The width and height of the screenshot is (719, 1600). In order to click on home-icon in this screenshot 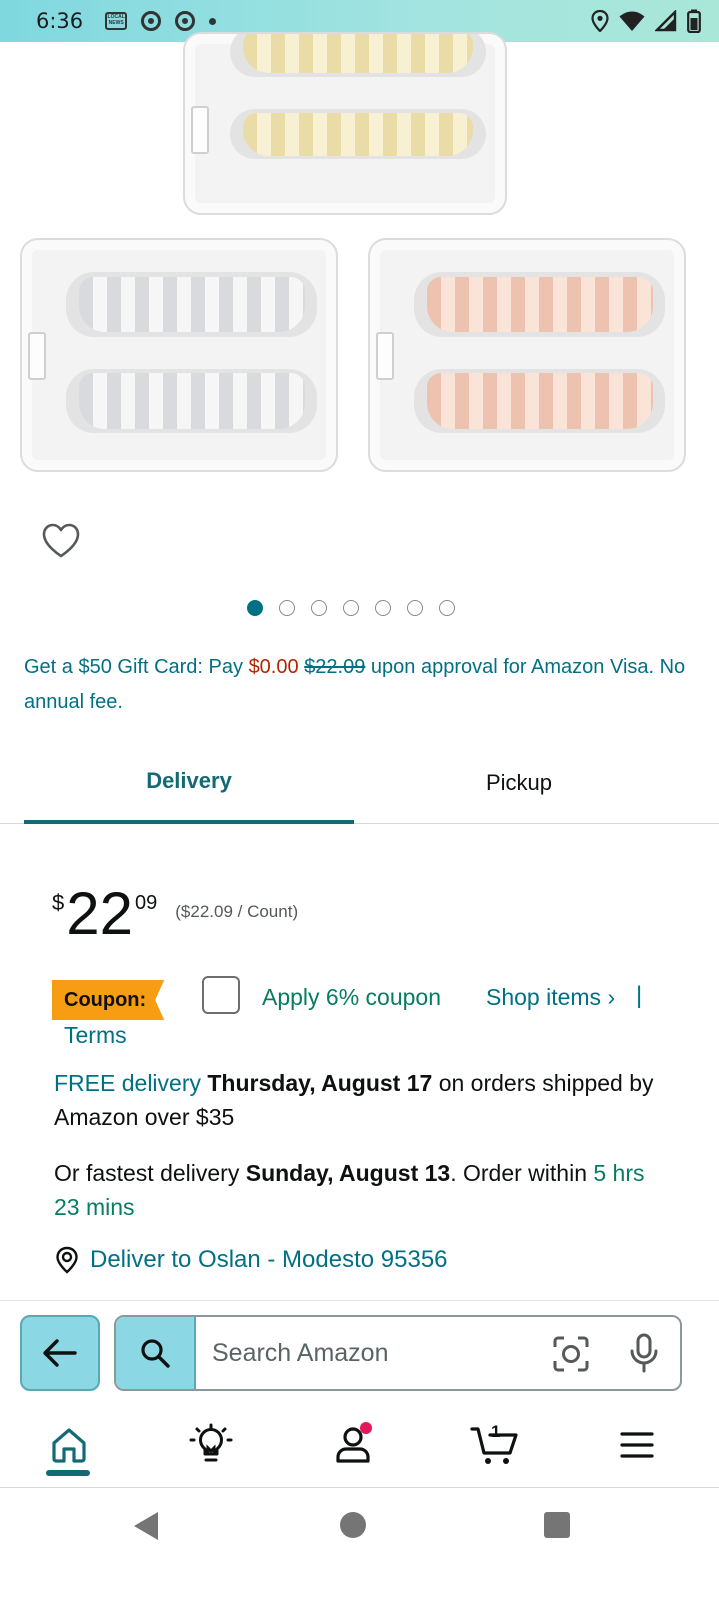, I will do `click(69, 1445)`.